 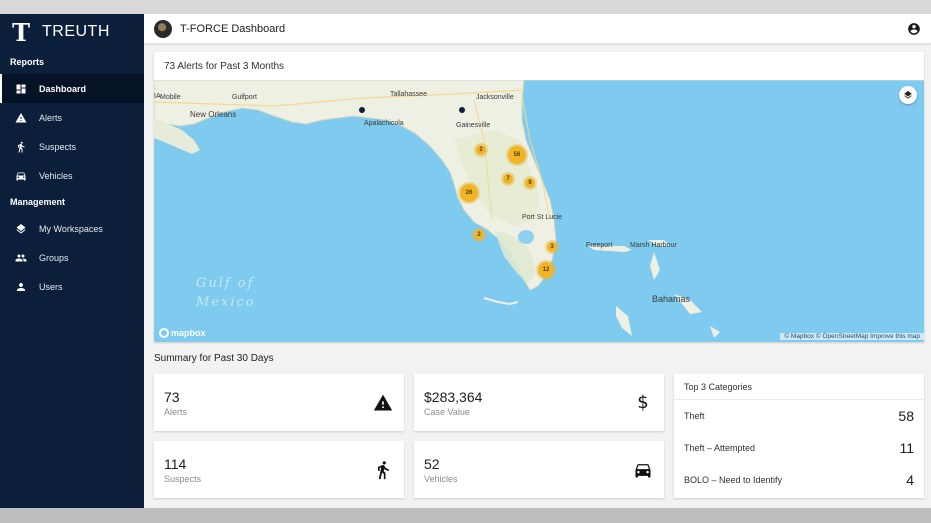 What do you see at coordinates (244, 97) in the screenshot?
I see `map-label: Gulfport` at bounding box center [244, 97].